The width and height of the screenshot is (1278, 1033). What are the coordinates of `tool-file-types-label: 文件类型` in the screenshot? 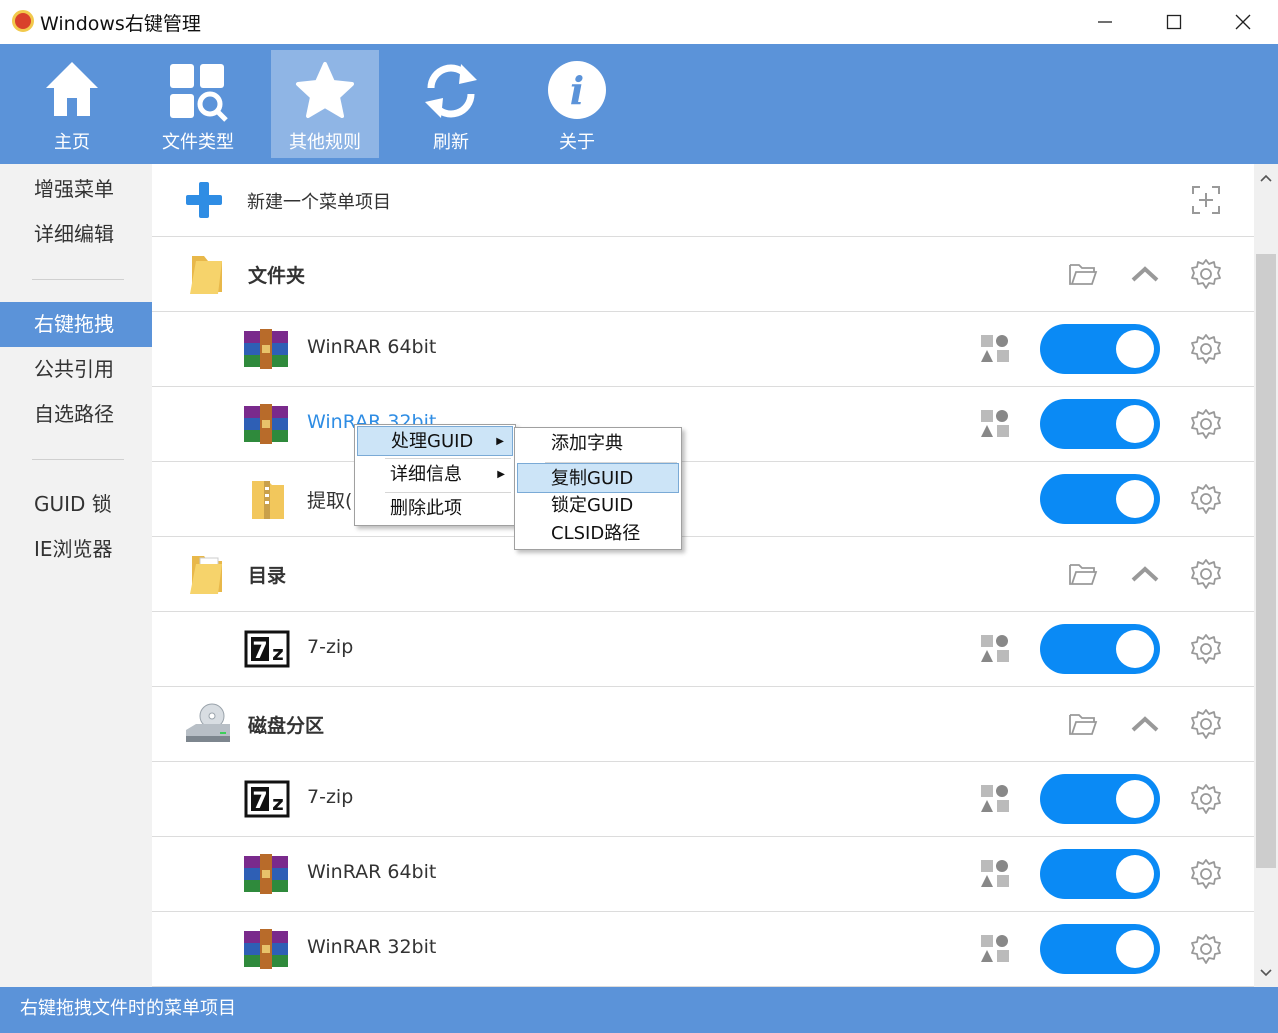 It's located at (198, 142).